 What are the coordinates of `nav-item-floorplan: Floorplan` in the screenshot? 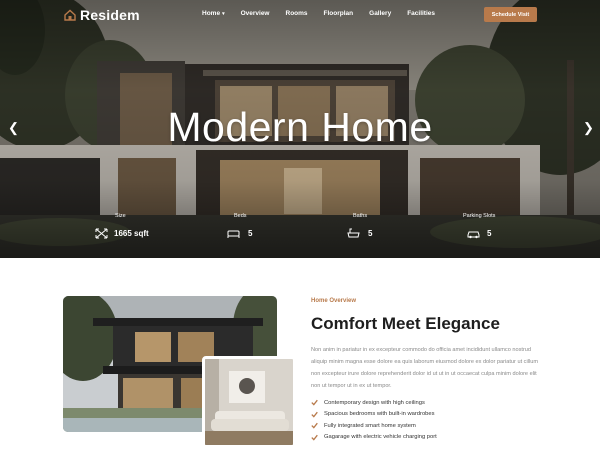 It's located at (339, 13).